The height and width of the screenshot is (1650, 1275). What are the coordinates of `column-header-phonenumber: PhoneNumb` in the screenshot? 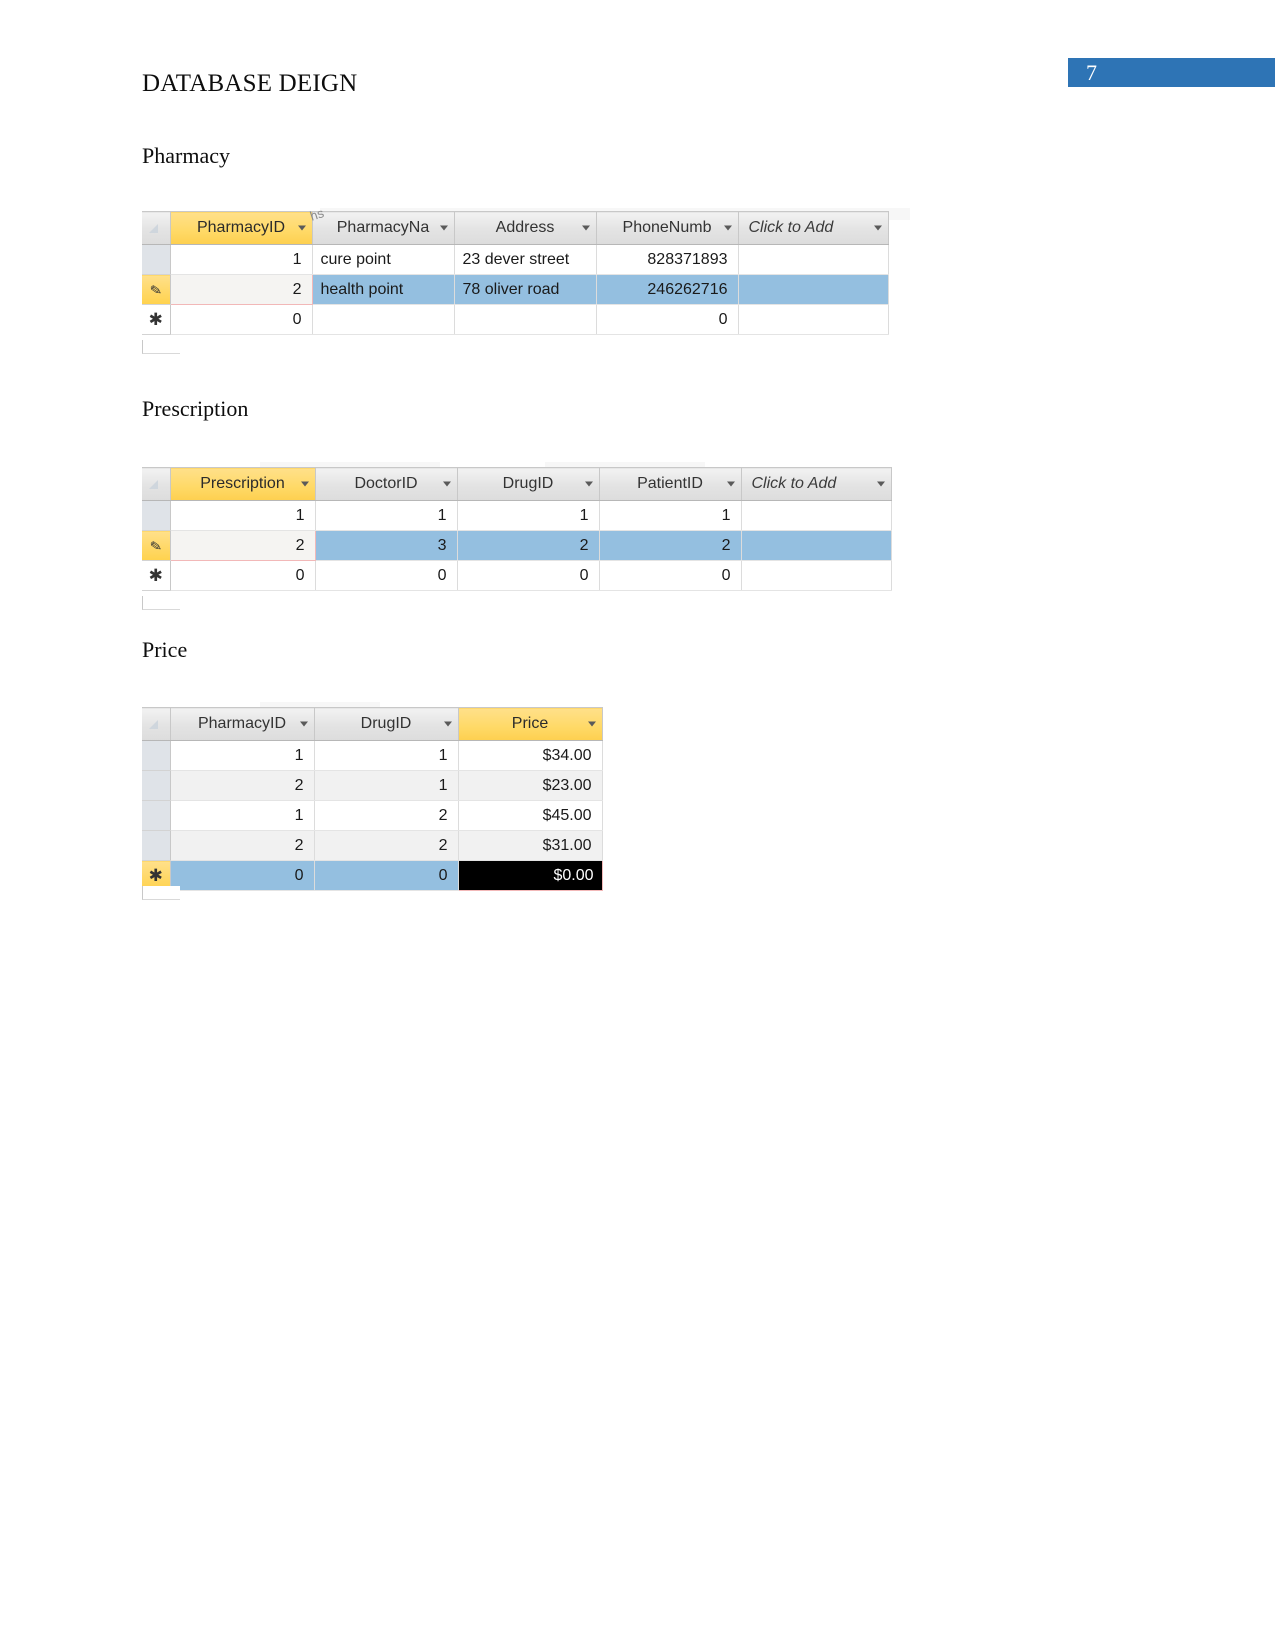 It's located at (667, 228).